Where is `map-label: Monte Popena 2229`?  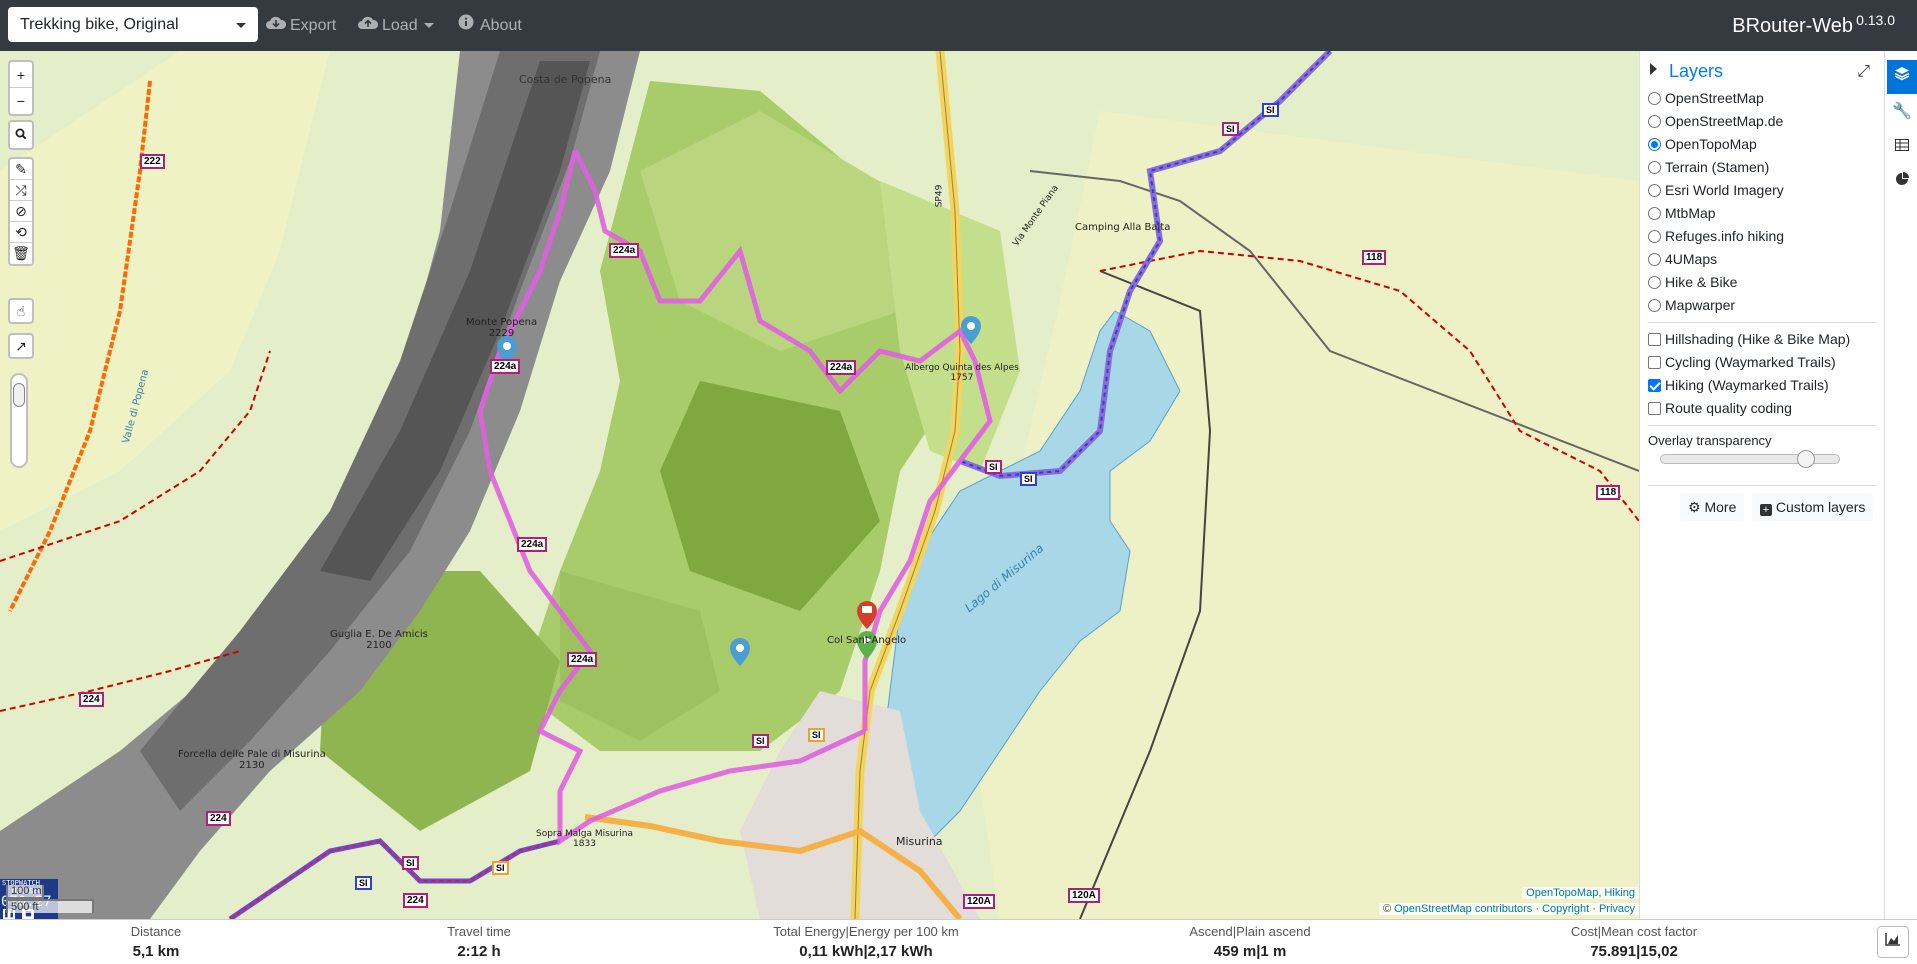
map-label: Monte Popena 2229 is located at coordinates (501, 328).